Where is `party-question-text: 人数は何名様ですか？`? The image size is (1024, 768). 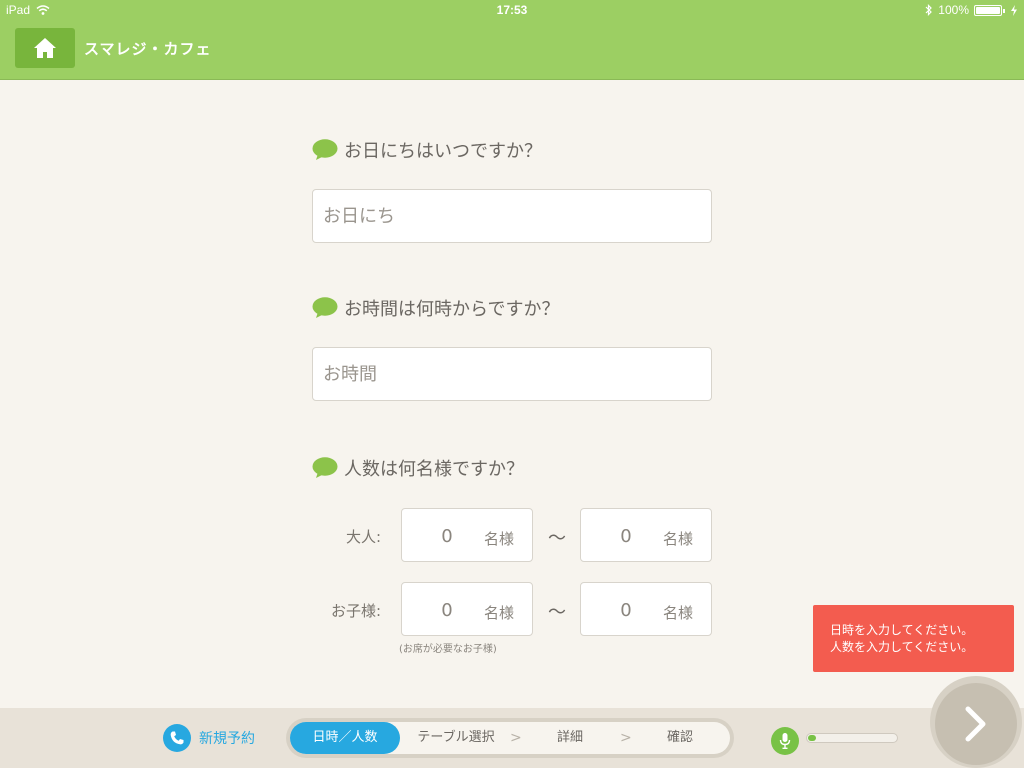 party-question-text: 人数は何名様ですか？ is located at coordinates (434, 469).